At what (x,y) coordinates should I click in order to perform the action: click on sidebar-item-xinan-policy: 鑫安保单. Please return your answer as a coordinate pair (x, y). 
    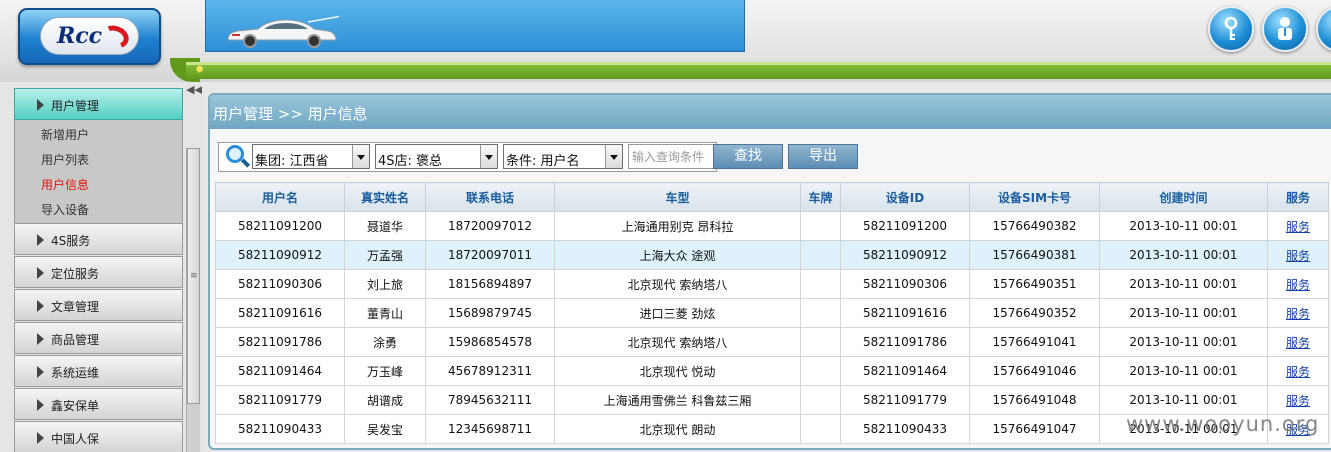
    Looking at the image, I should click on (98, 404).